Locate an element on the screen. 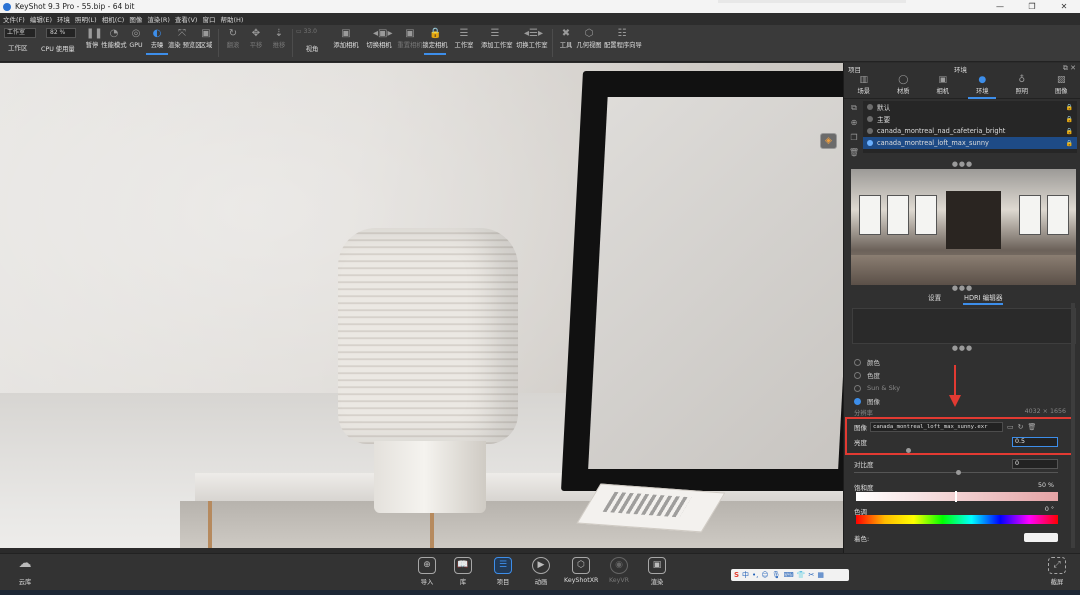 The height and width of the screenshot is (595, 1080). keyvr-button: ◉ KeyVR is located at coordinates (619, 570).